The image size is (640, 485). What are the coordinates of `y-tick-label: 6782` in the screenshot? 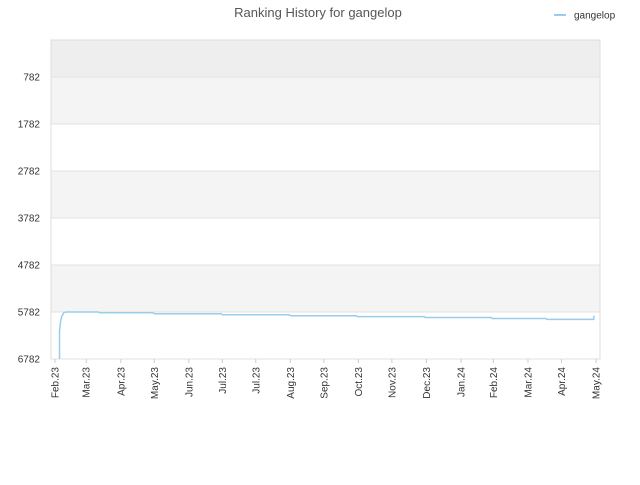 It's located at (29, 360).